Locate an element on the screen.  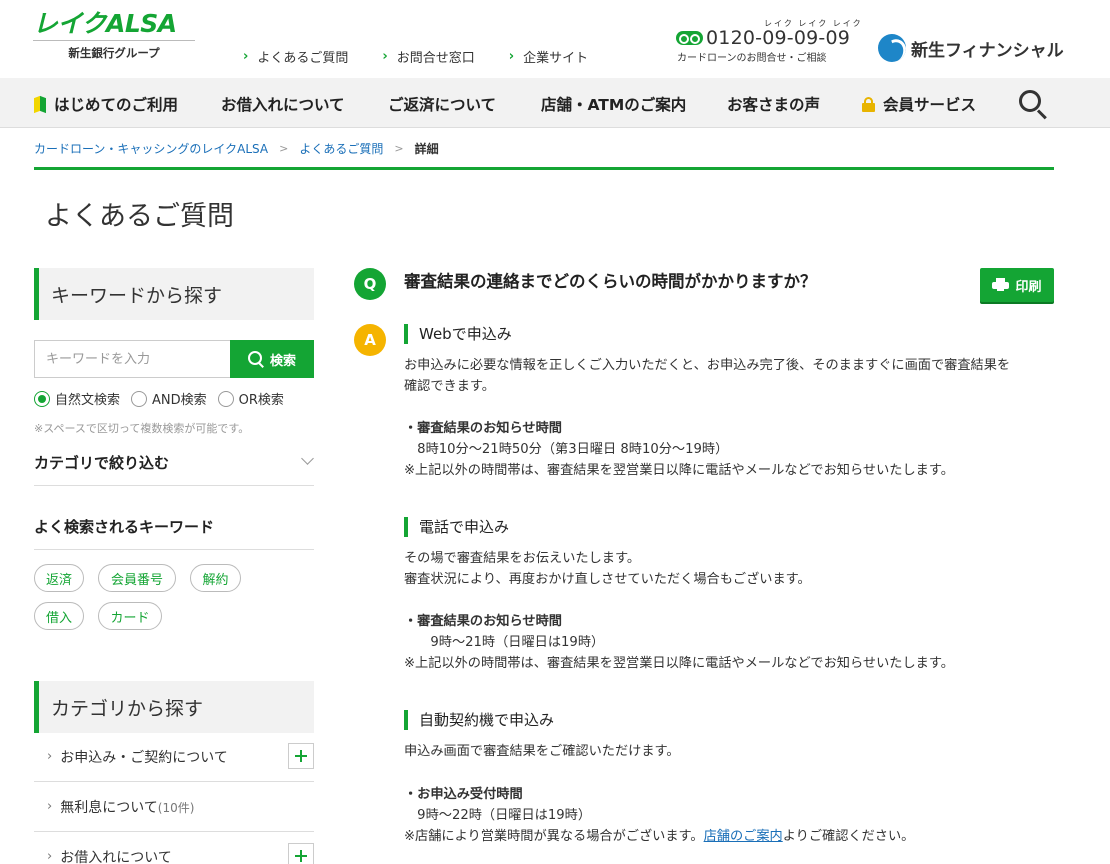
phone-note: カードローンのお問合せ・ご相談 is located at coordinates (752, 58).